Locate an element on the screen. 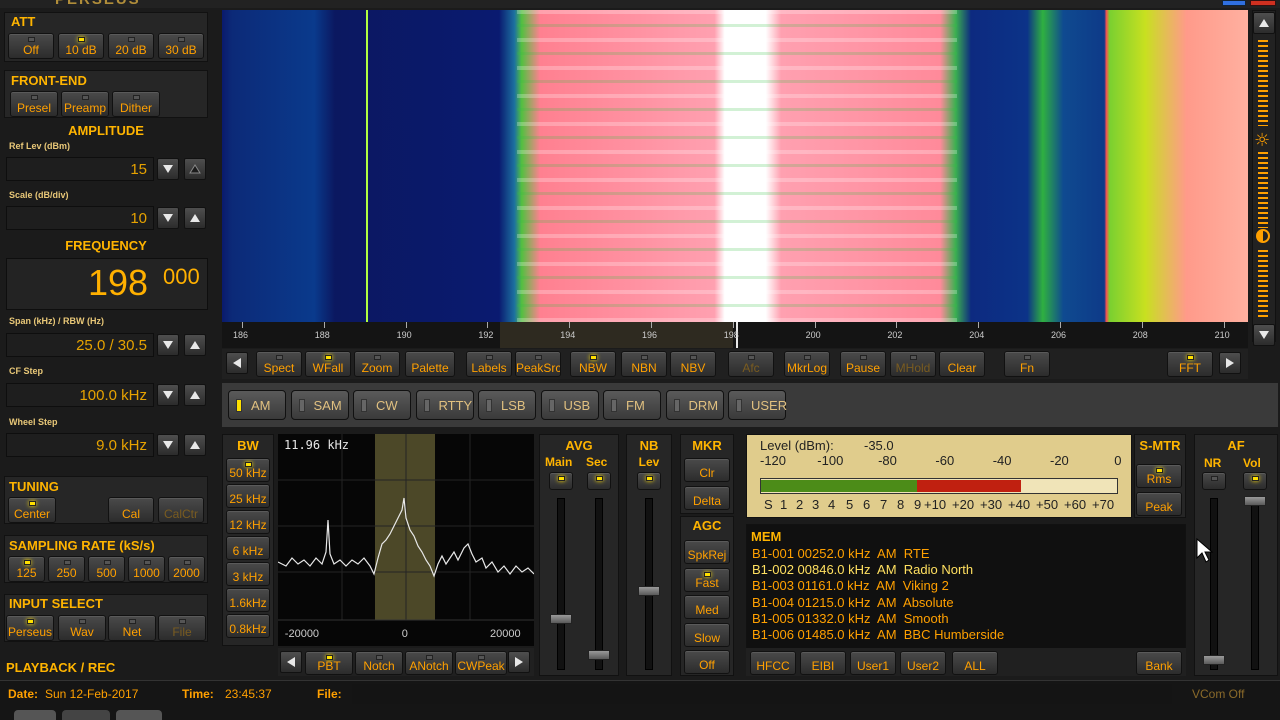 This screenshot has width=1280, height=720. af-vol-slider-thumb is located at coordinates (1255, 501).